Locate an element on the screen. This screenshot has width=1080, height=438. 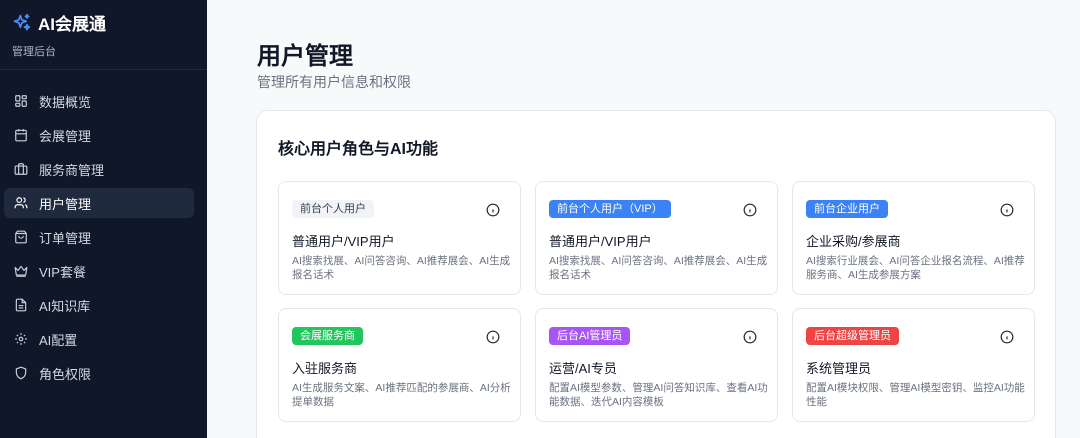
role-description: AI搜索行业展会、AI问答企业报名流程、AI推荐服务商、AI生成参展方案 is located at coordinates (915, 268).